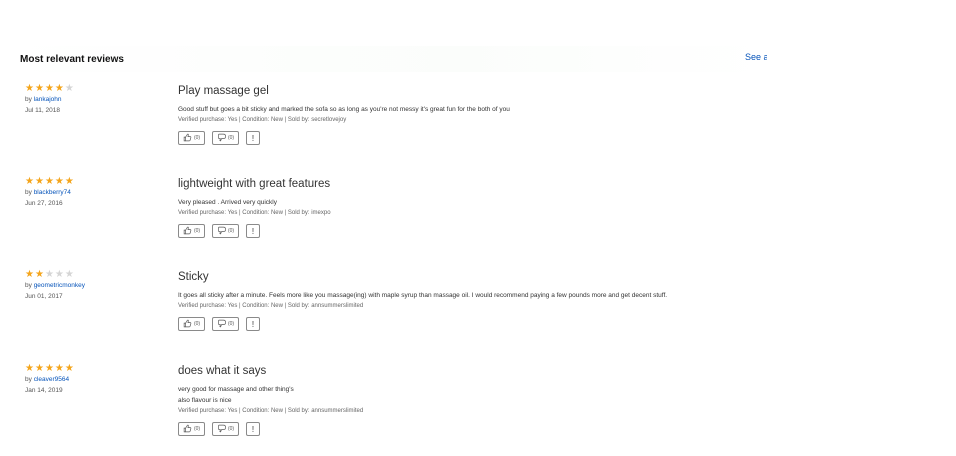 The image size is (956, 456). Describe the element at coordinates (51, 379) in the screenshot. I see `reviewer-link: cleaver9564` at that location.